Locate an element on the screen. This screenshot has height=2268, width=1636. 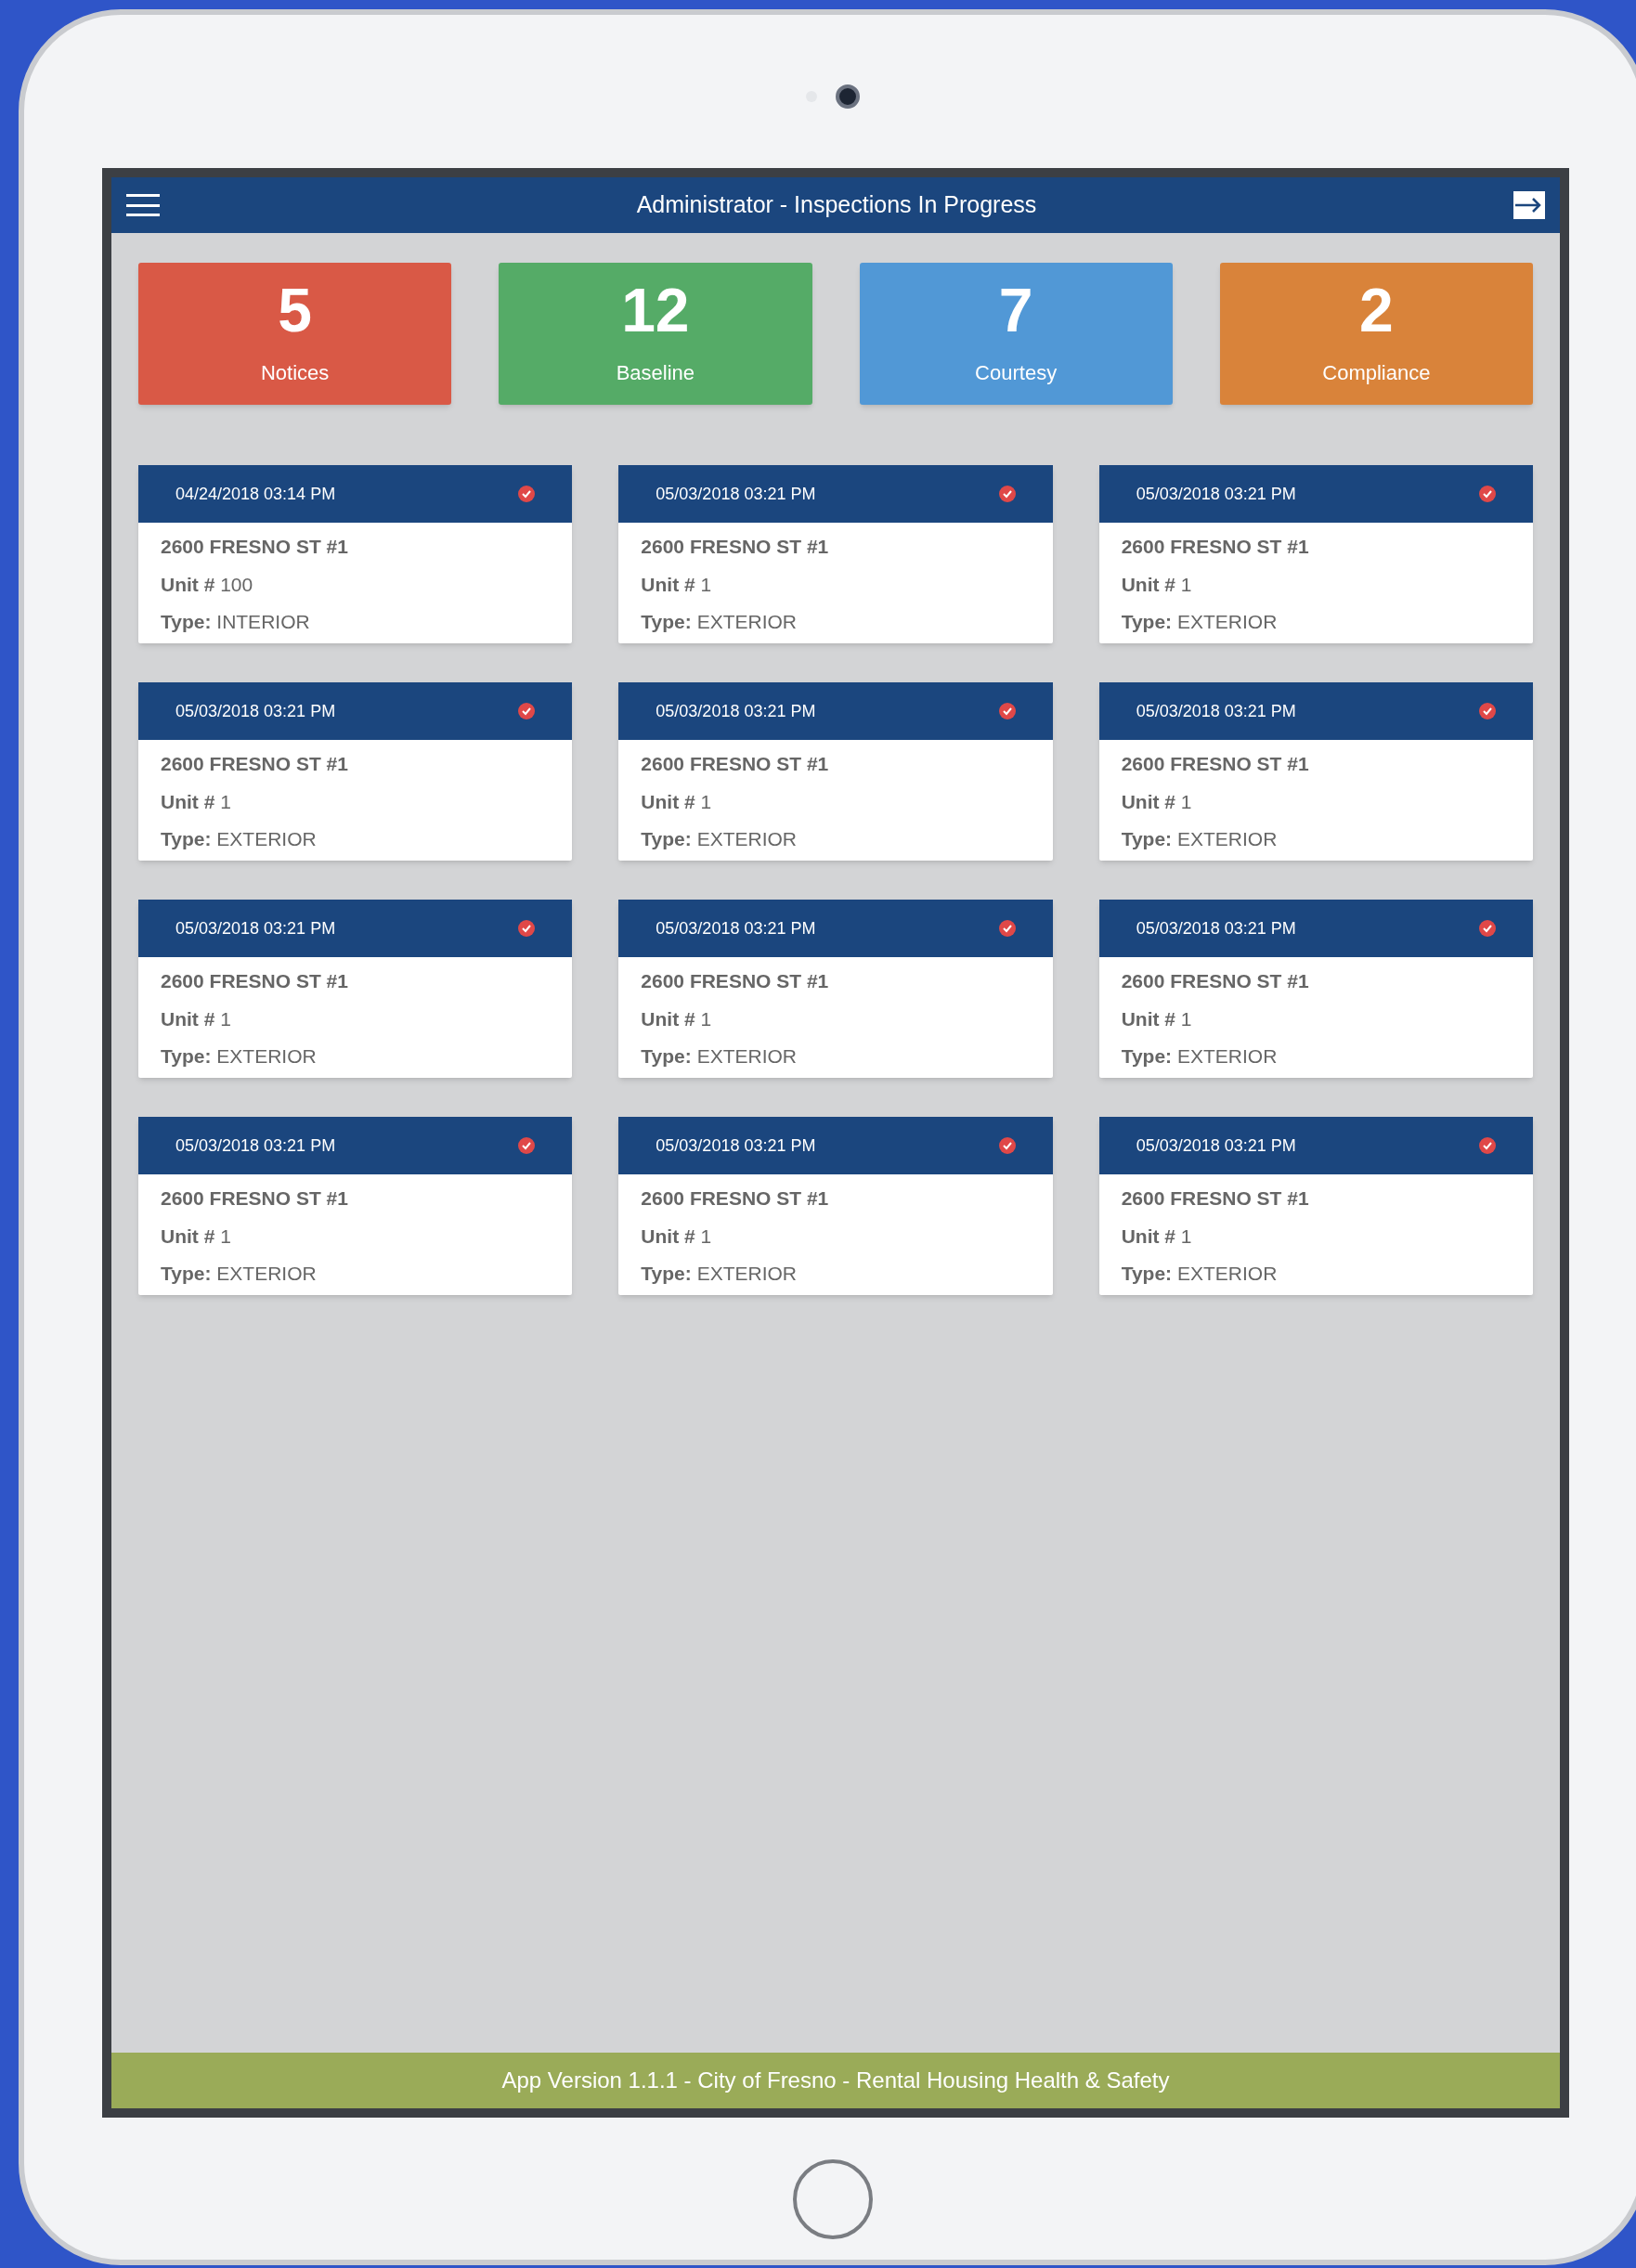
stat-label: Compliance is located at coordinates (1376, 373).